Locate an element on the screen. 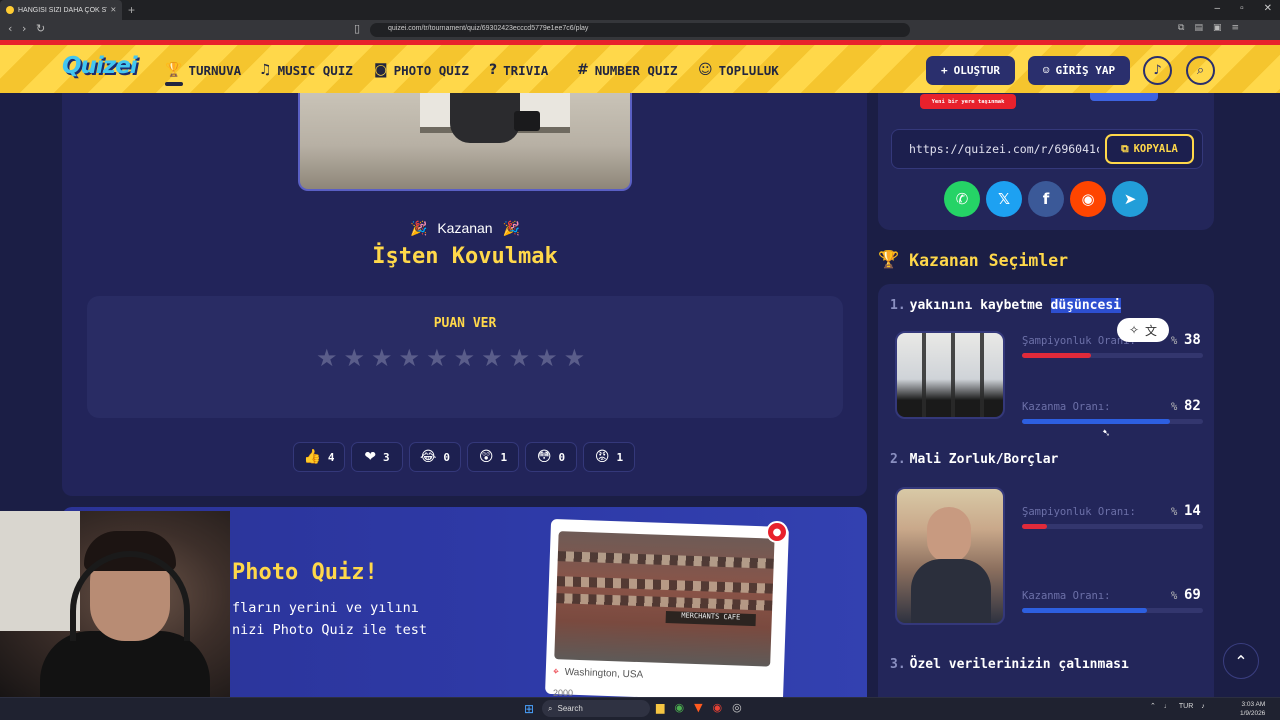 Image resolution: width=1280 pixels, height=720 pixels. forward-icon: › is located at coordinates (24, 28).